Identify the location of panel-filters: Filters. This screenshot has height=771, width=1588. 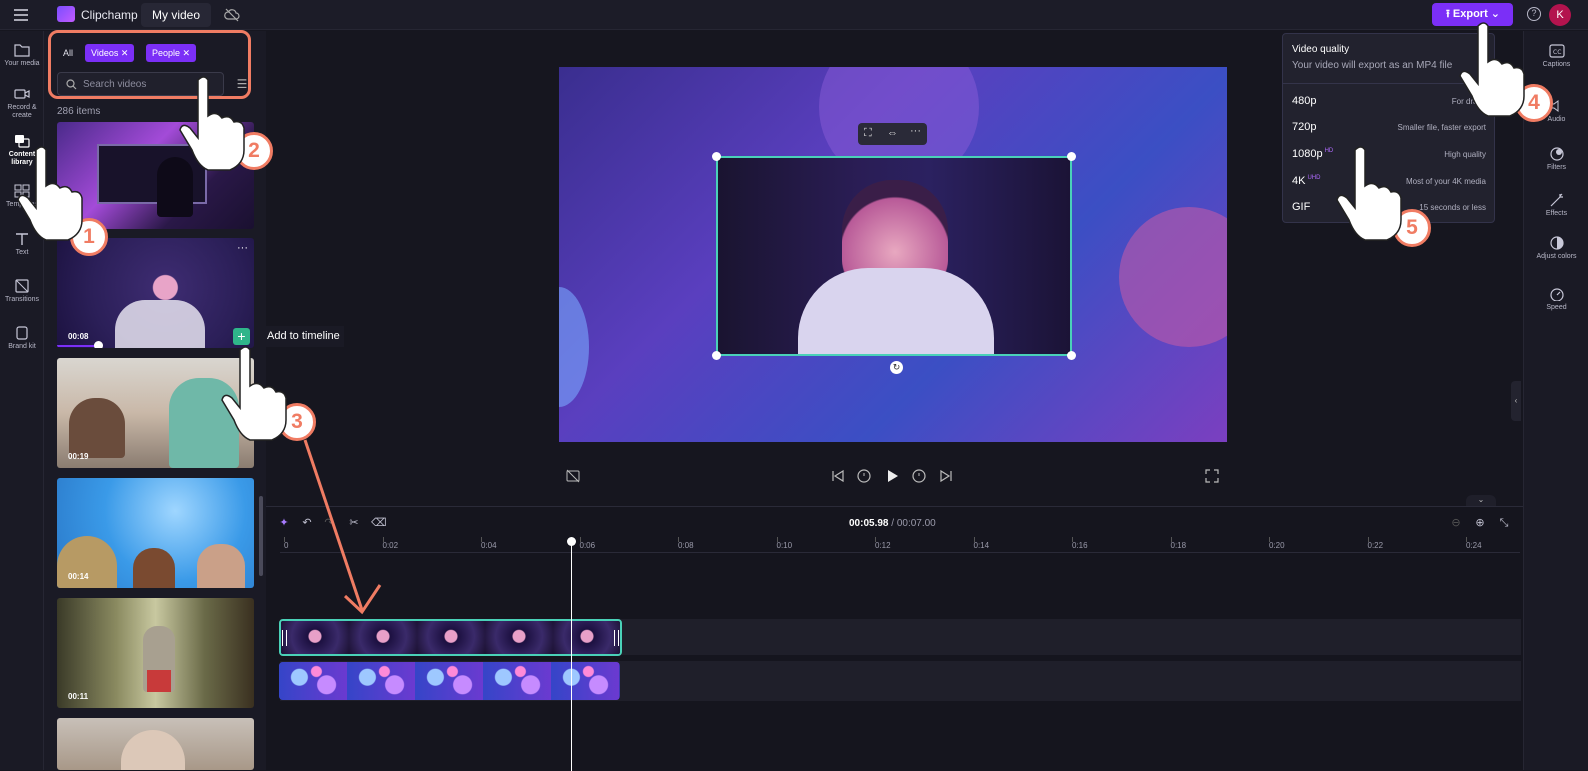
(1556, 159).